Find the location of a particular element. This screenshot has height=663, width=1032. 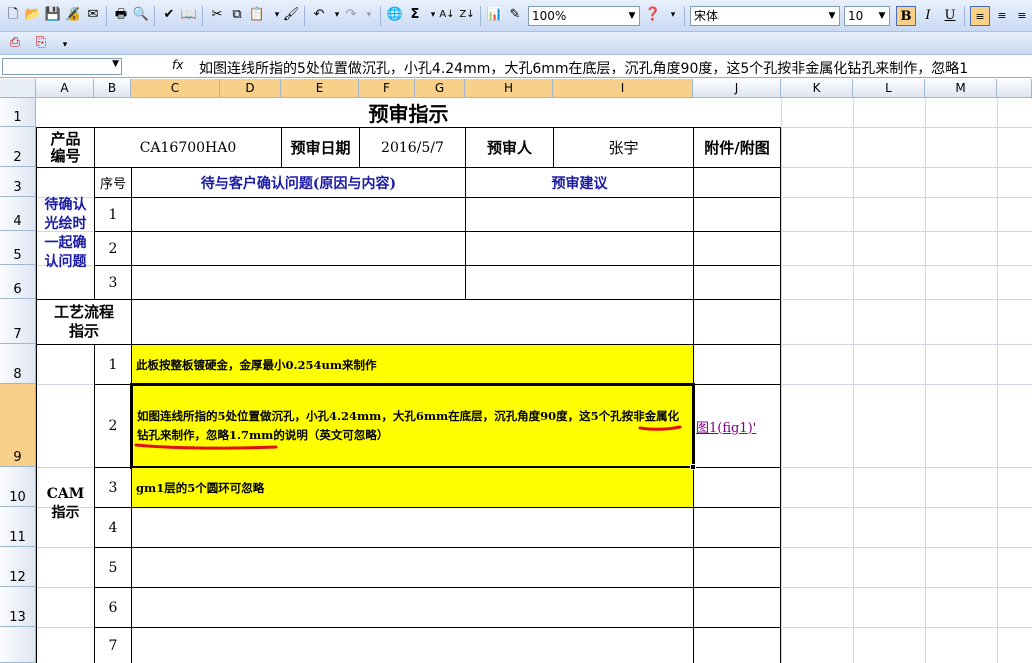

row-header-8: 8 is located at coordinates (18, 364).